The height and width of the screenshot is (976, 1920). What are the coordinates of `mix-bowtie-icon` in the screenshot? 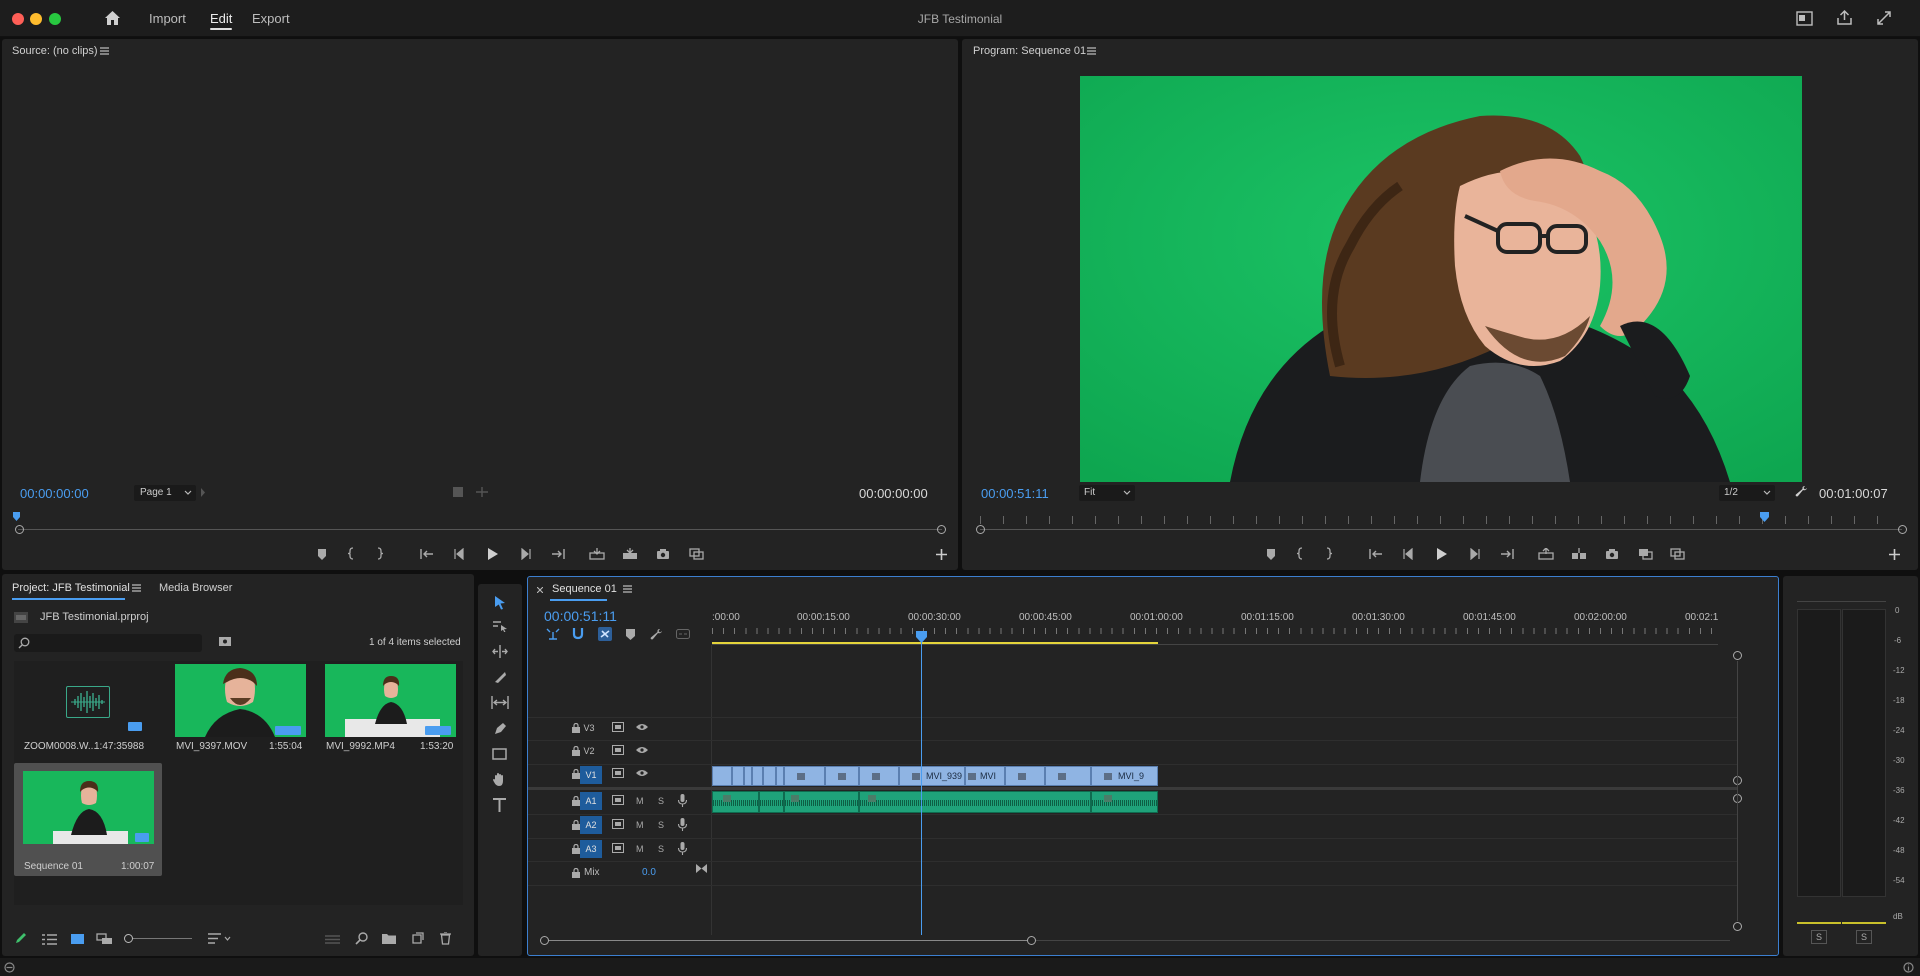 It's located at (701, 868).